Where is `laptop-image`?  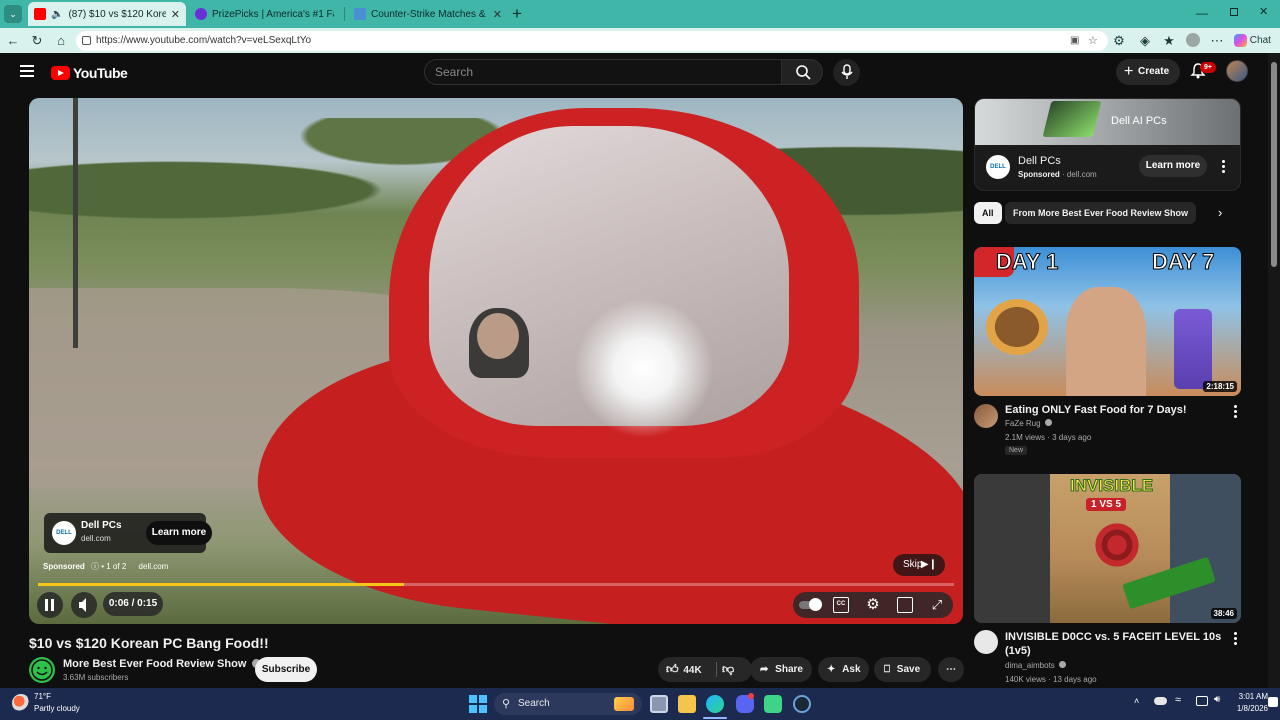
laptop-image is located at coordinates (1072, 119).